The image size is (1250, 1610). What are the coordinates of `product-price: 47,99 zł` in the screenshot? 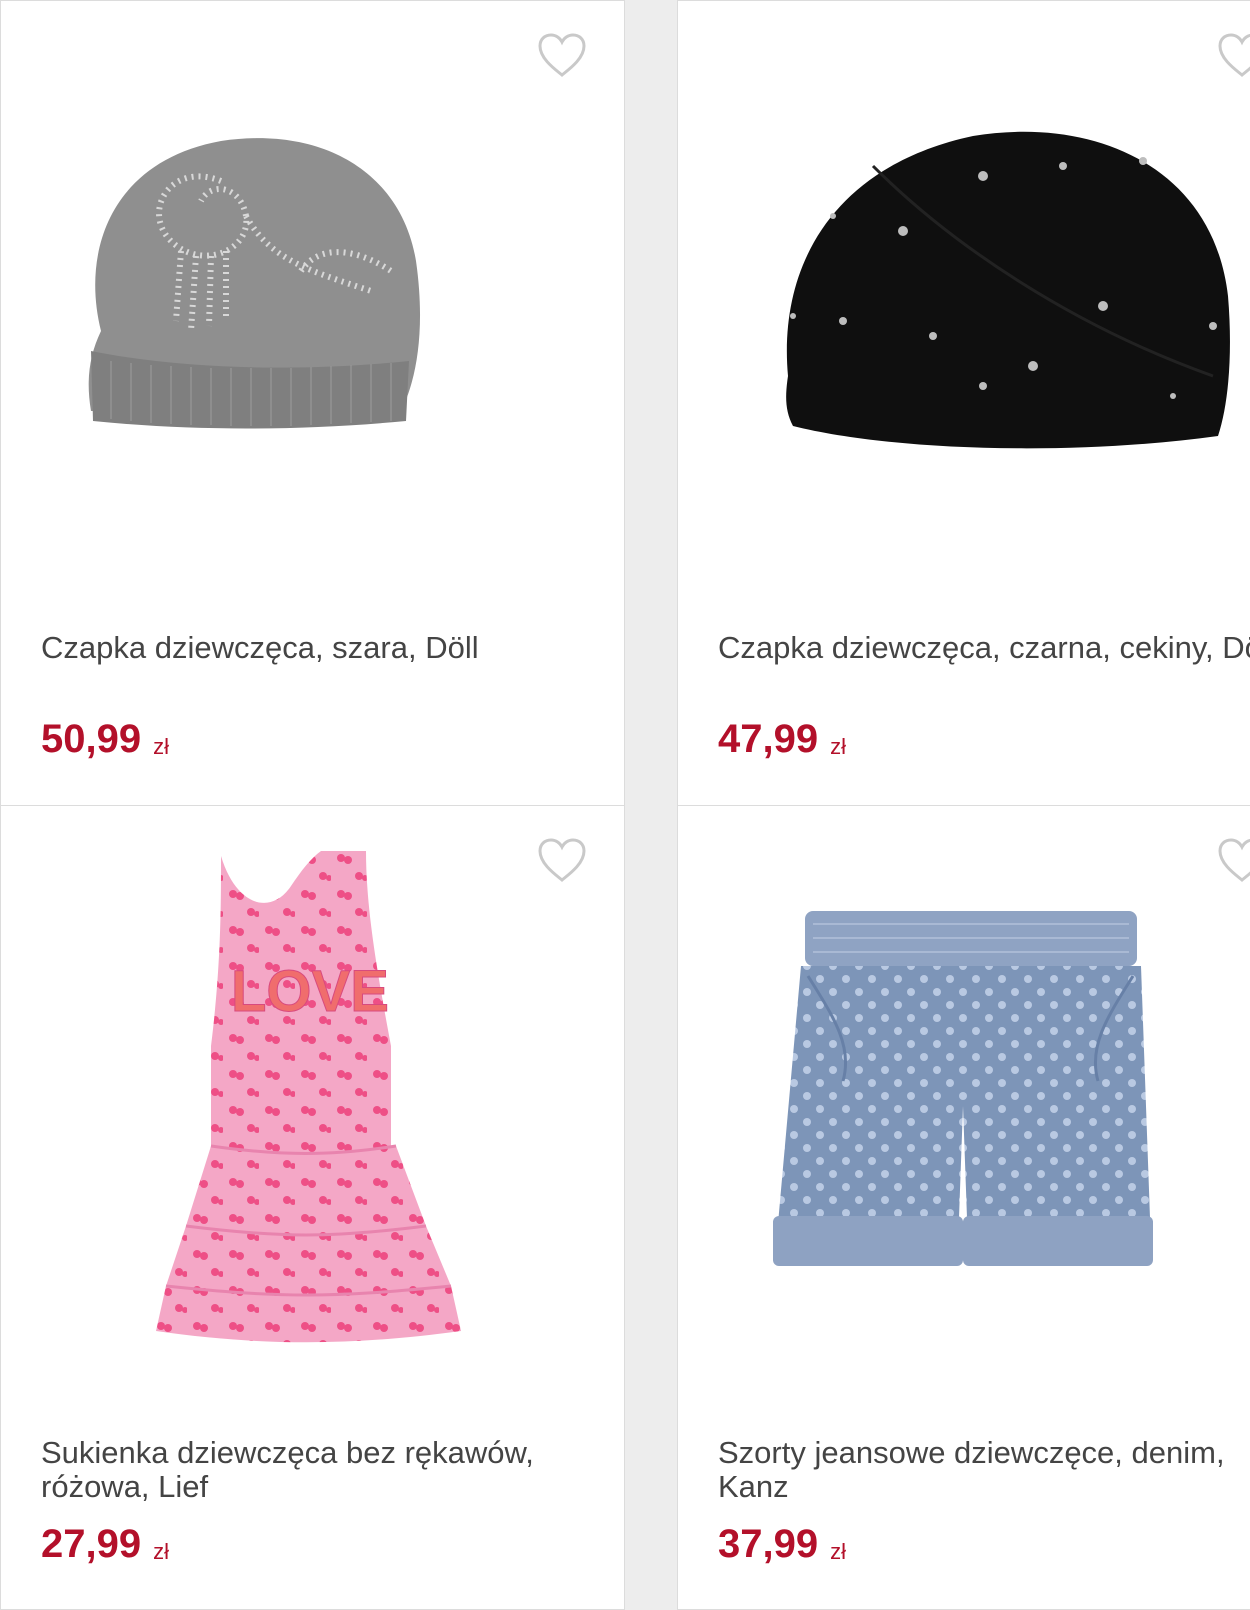 It's located at (782, 739).